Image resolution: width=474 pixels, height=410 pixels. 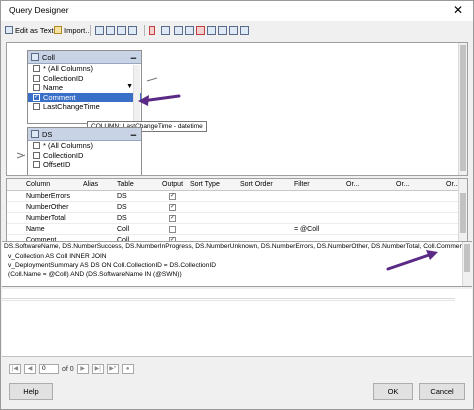 I want to click on sql-pane-icon, so click(x=121, y=30).